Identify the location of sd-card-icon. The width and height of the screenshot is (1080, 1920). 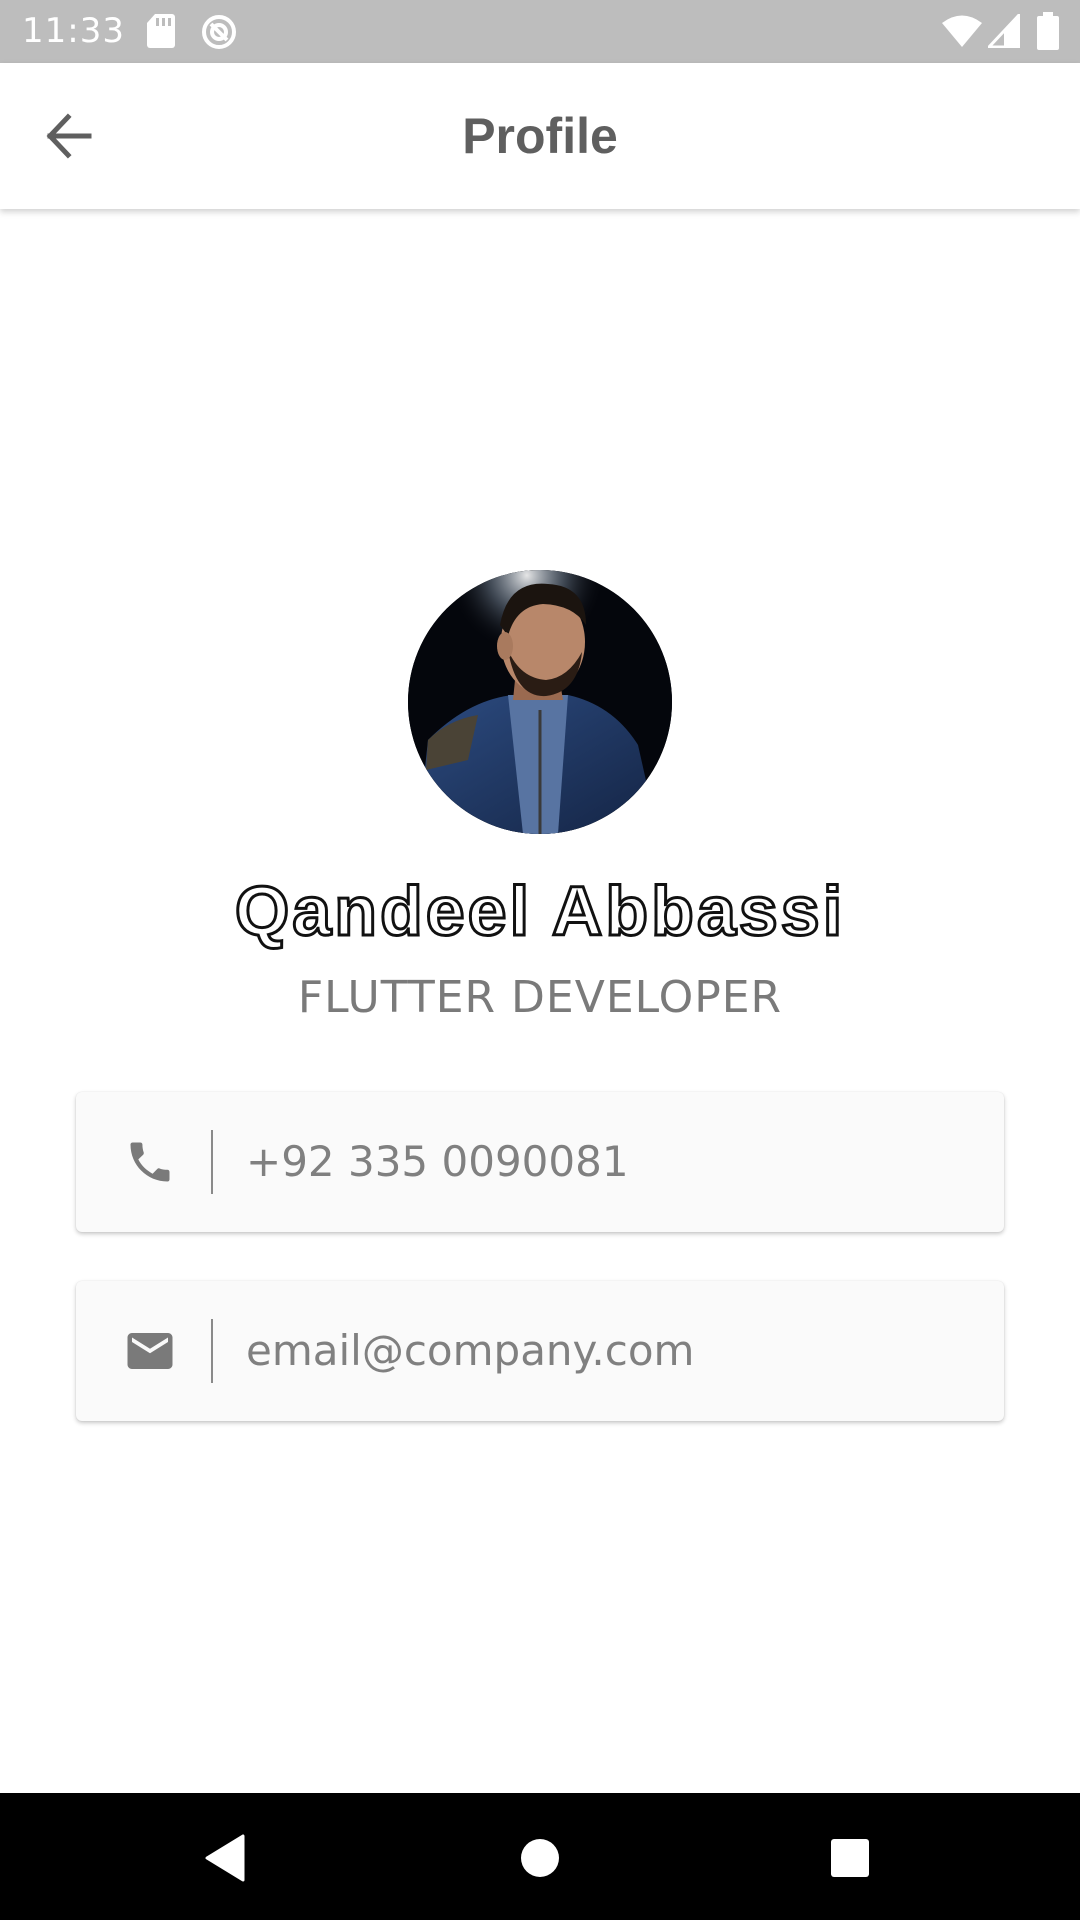
(161, 31).